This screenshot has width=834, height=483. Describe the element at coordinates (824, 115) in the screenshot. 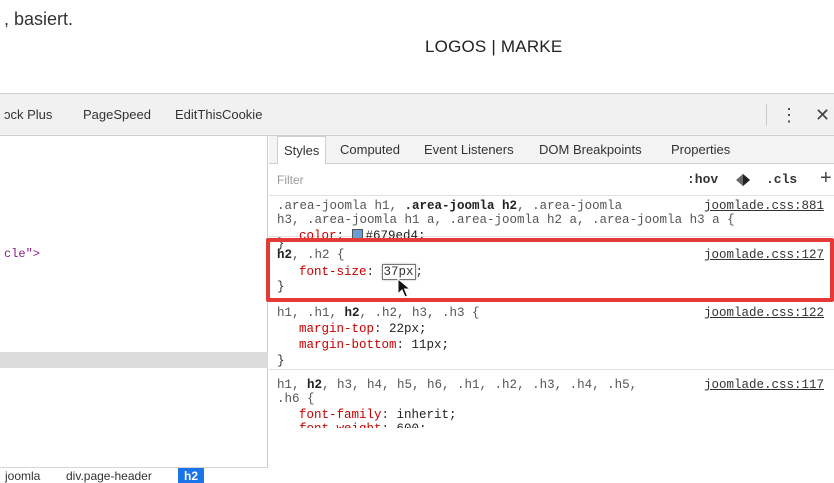

I see `close-icon: ✕` at that location.